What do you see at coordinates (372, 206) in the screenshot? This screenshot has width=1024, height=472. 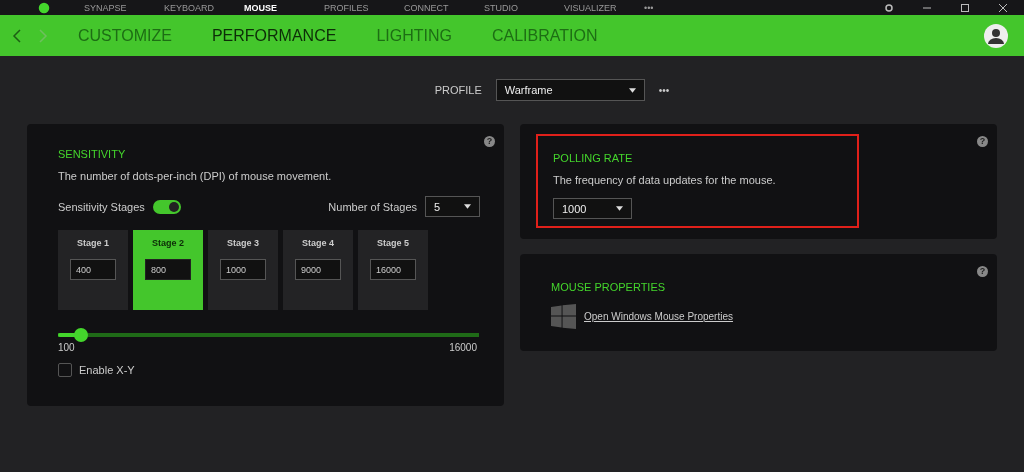 I see `stages-count-label: Number of Stages` at bounding box center [372, 206].